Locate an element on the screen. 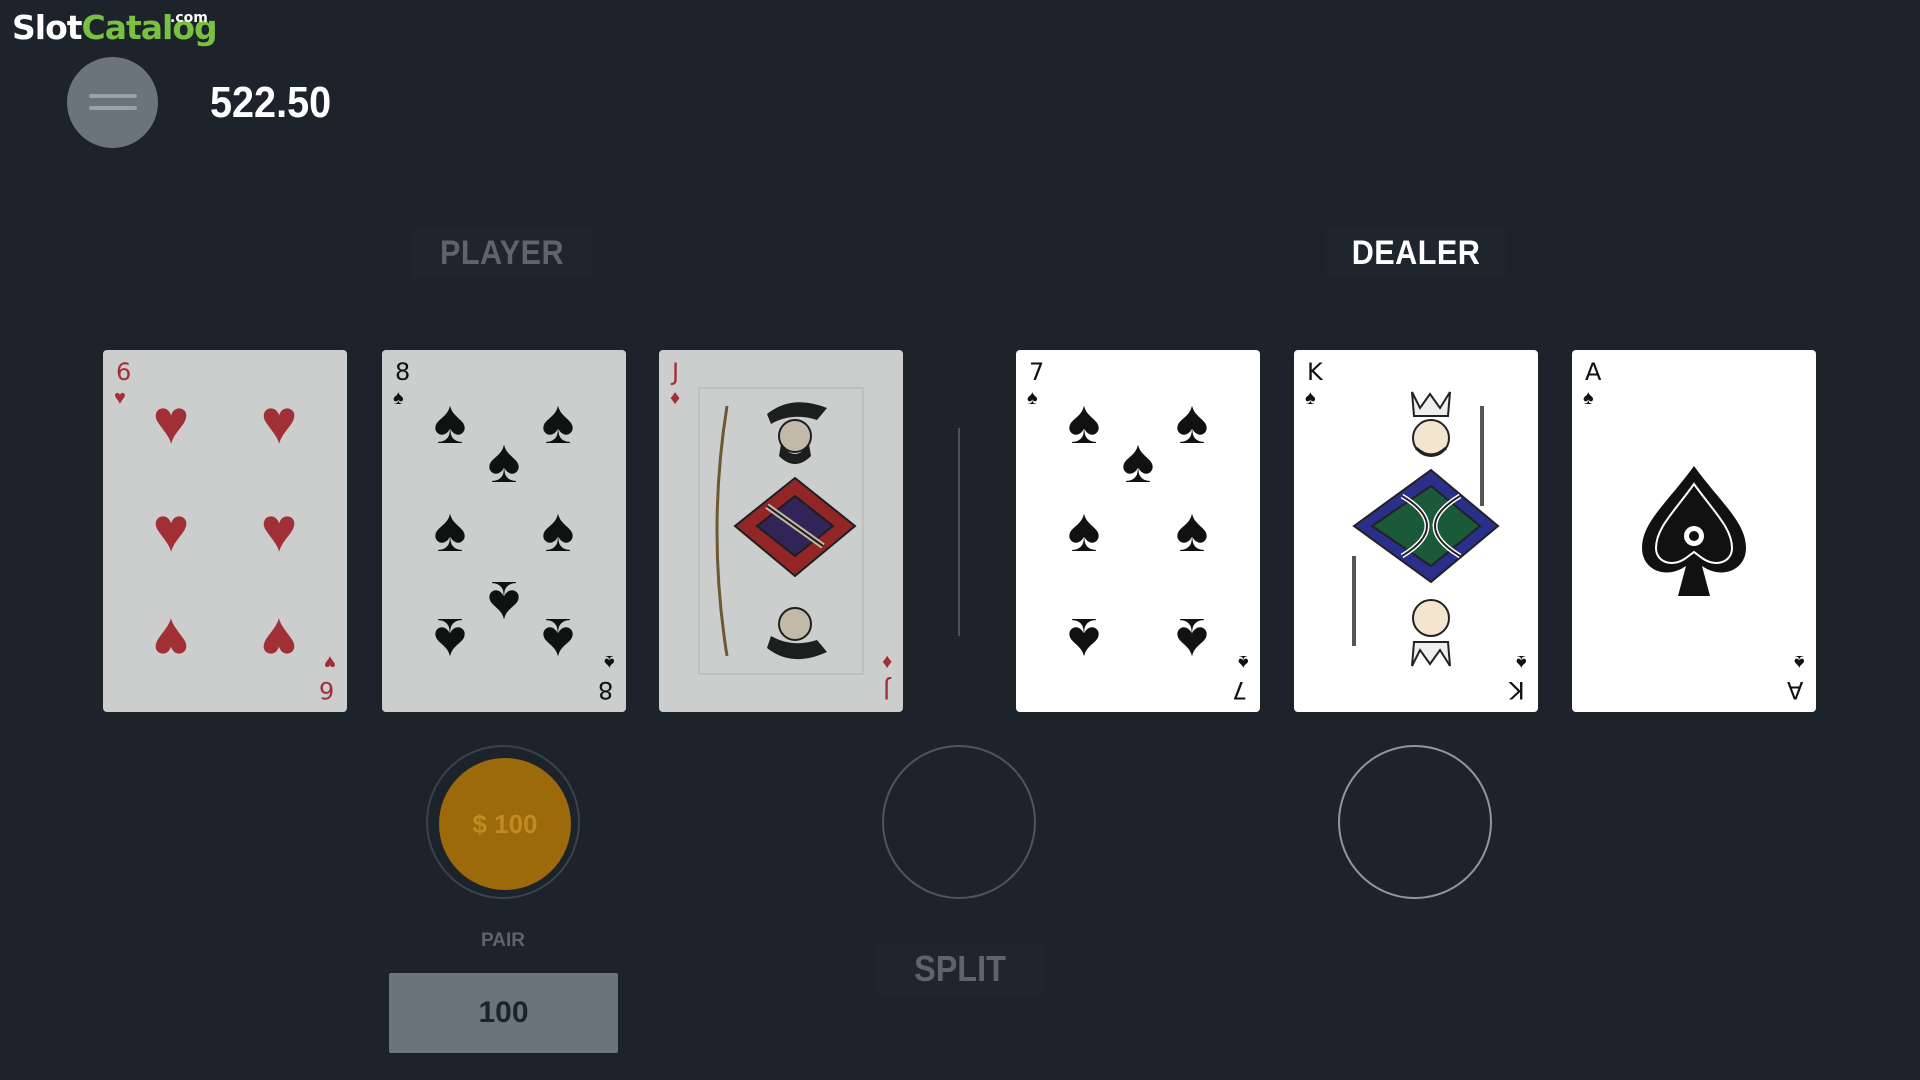  player-hand-label: PLAYER is located at coordinates (502, 253).